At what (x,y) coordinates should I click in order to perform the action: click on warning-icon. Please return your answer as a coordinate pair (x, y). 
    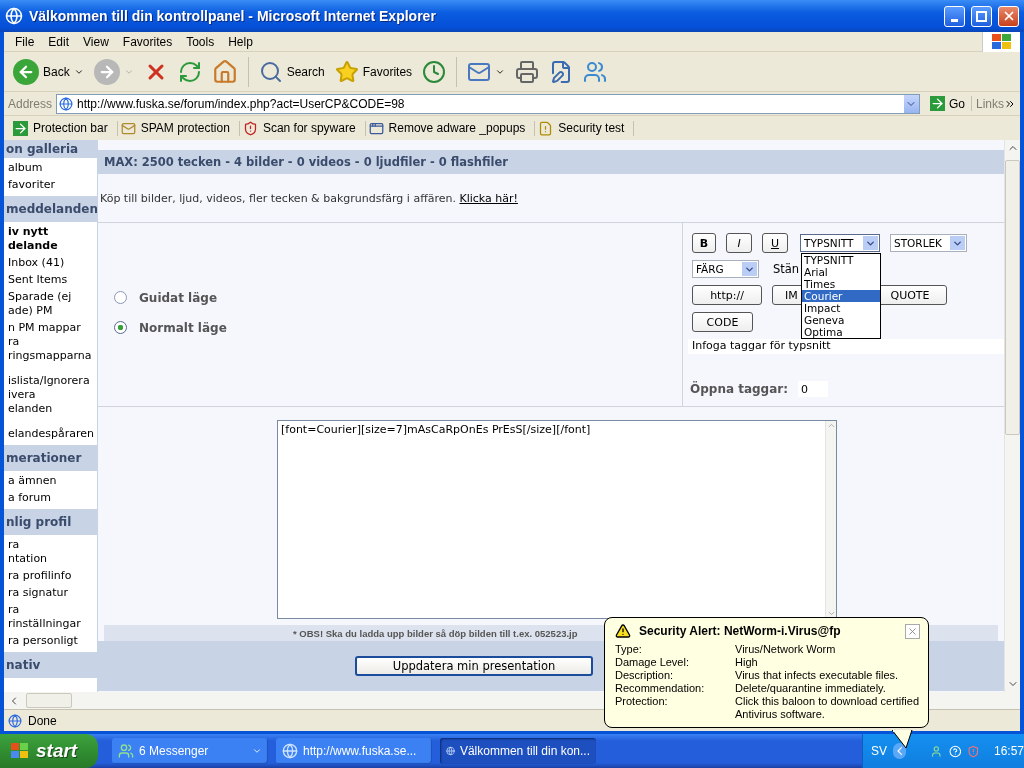
    Looking at the image, I should click on (623, 631).